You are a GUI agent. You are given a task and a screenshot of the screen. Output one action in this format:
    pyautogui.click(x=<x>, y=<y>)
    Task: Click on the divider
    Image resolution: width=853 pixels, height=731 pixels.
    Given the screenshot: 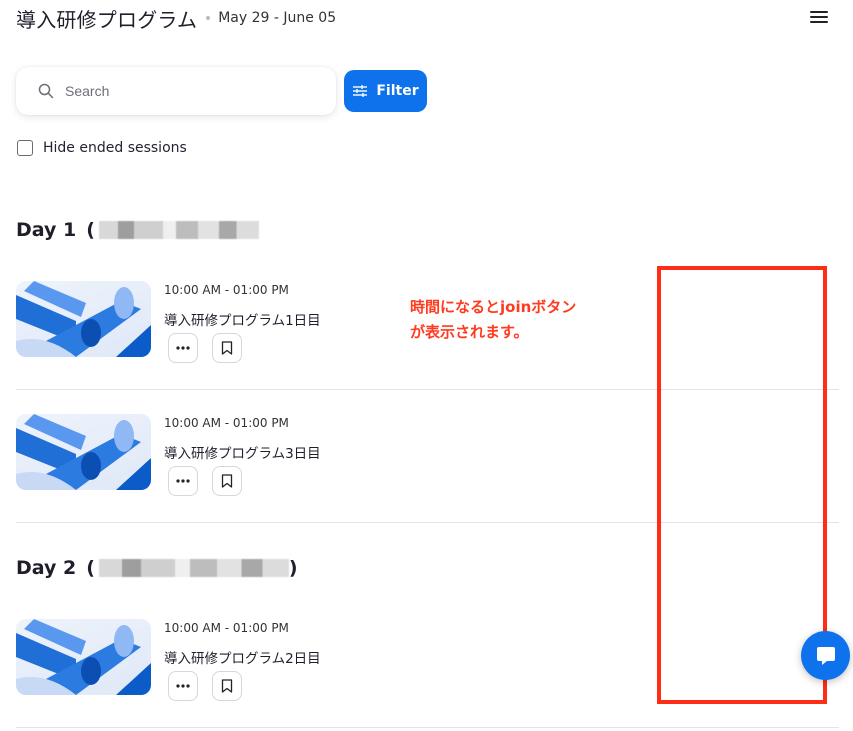 What is the action you would take?
    pyautogui.click(x=427, y=727)
    